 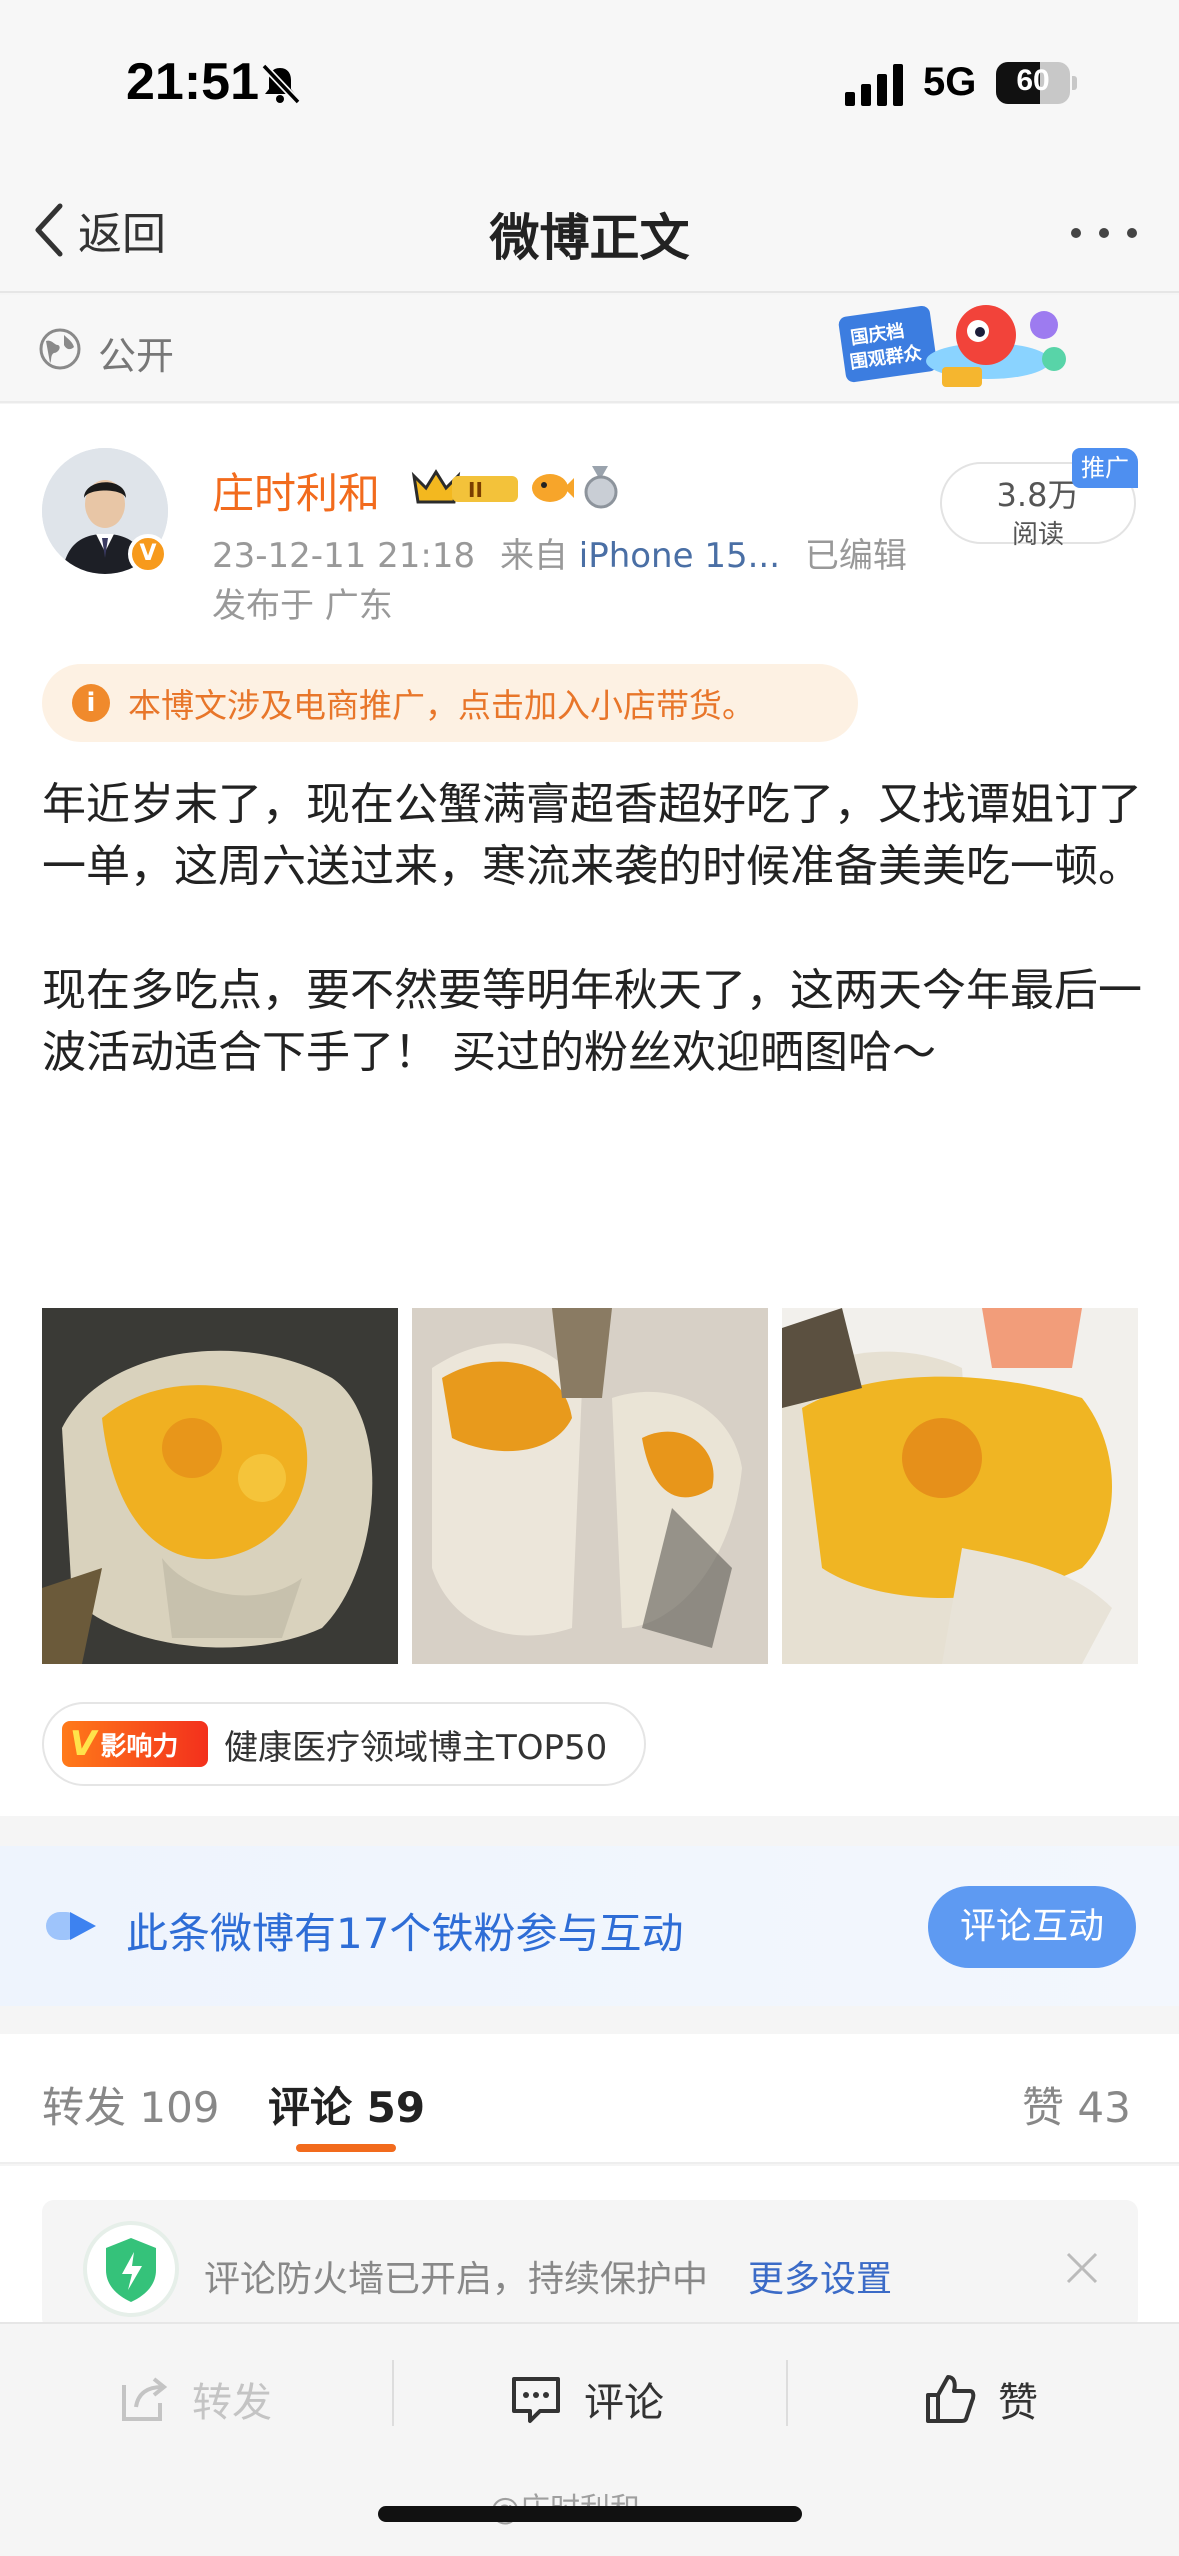 I want to click on tab-indicator, so click(x=346, y=2148).